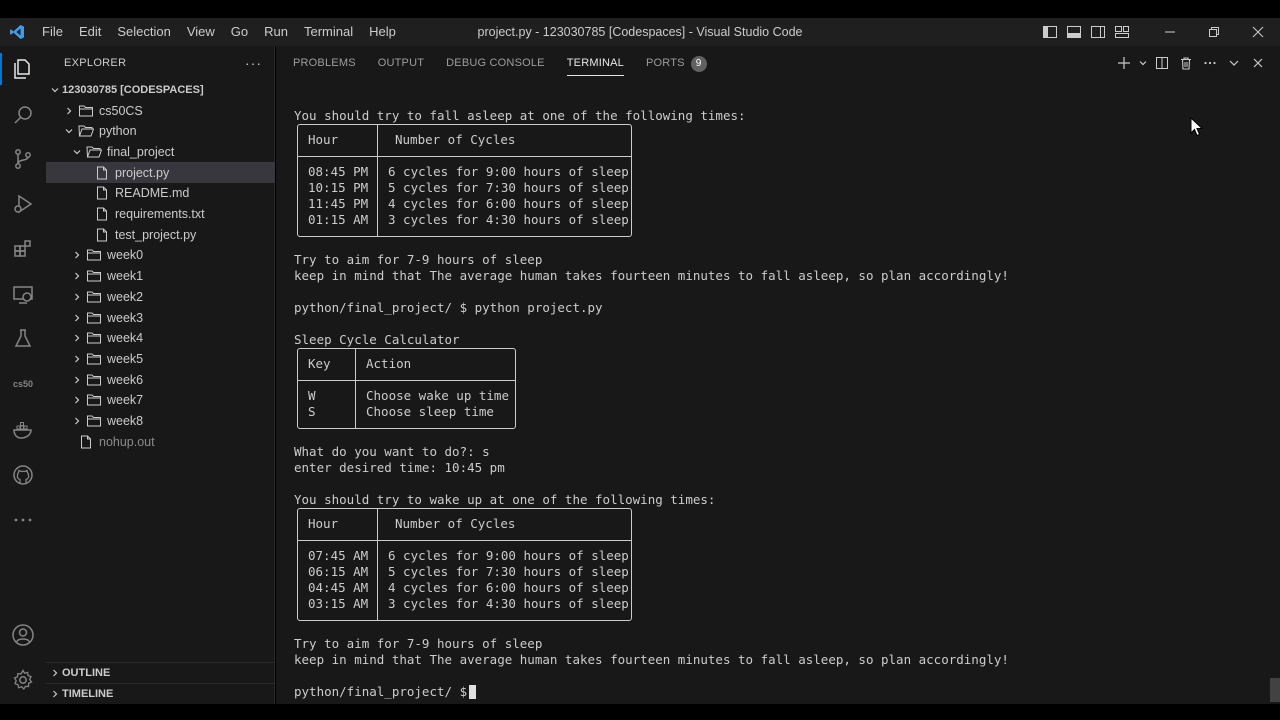 The image size is (1280, 720). What do you see at coordinates (495, 63) in the screenshot?
I see `tab-debug-console: DEBUG CONSOLE` at bounding box center [495, 63].